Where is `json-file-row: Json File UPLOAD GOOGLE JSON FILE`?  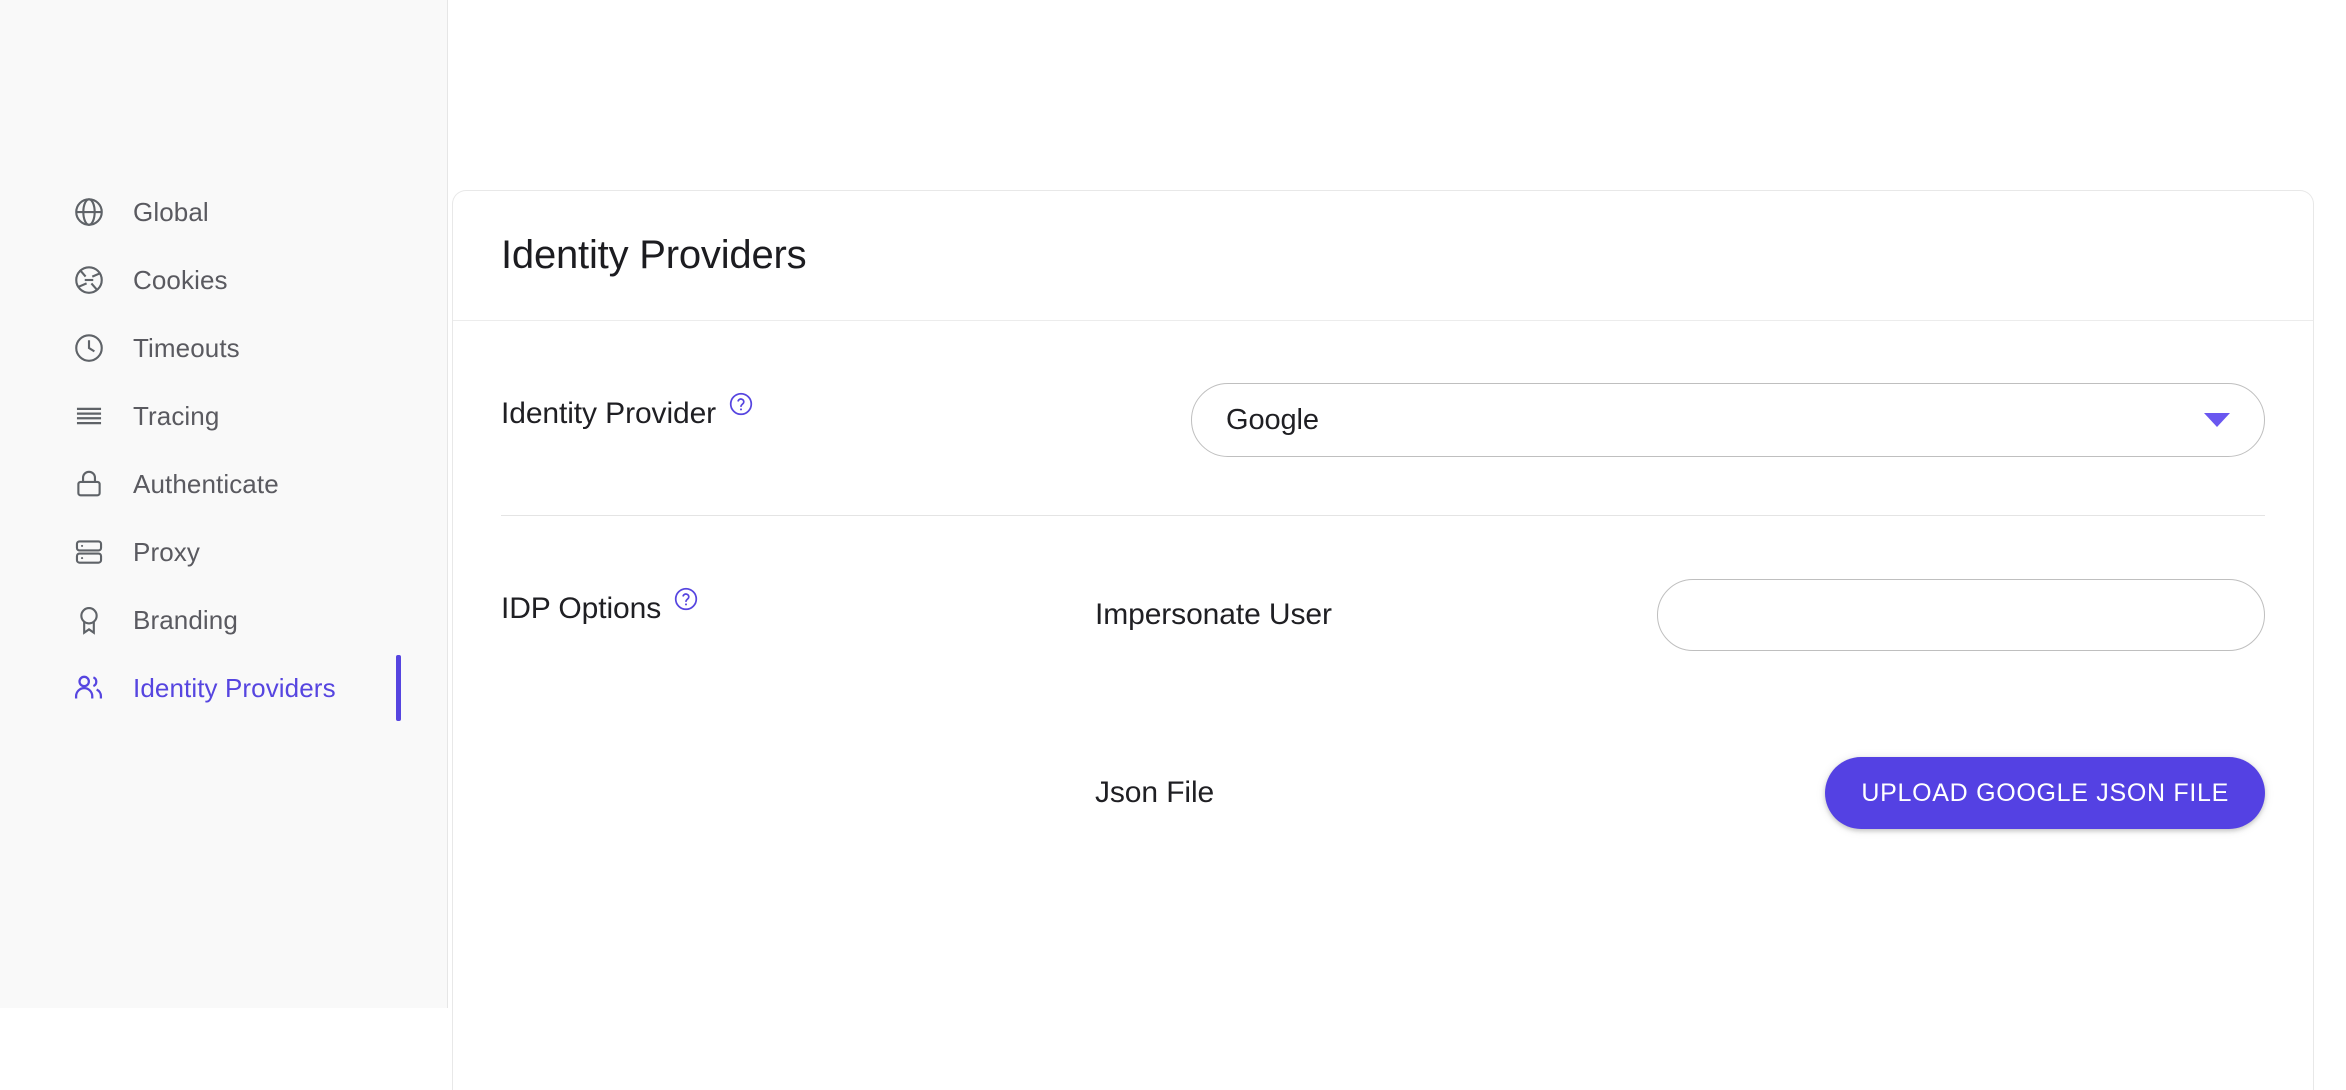 json-file-row: Json File UPLOAD GOOGLE JSON FILE is located at coordinates (1680, 793).